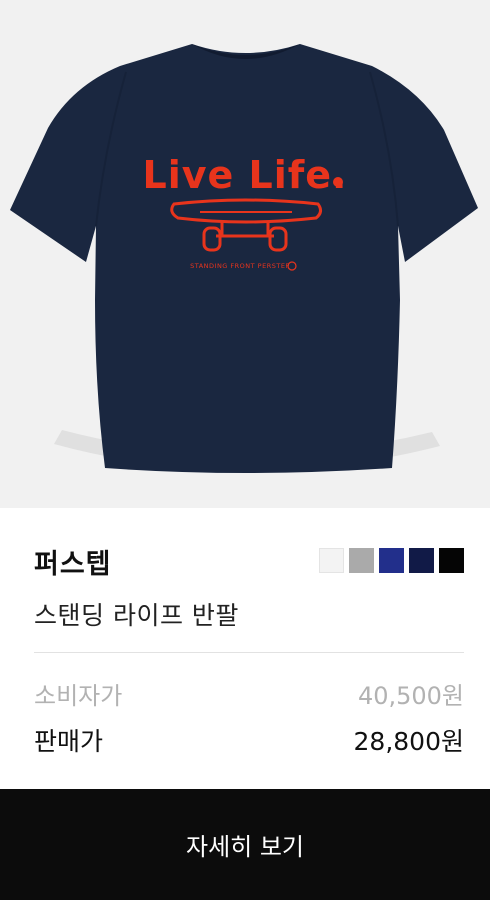 This screenshot has height=900, width=490. What do you see at coordinates (69, 741) in the screenshot?
I see `sale-price-label: 판매가` at bounding box center [69, 741].